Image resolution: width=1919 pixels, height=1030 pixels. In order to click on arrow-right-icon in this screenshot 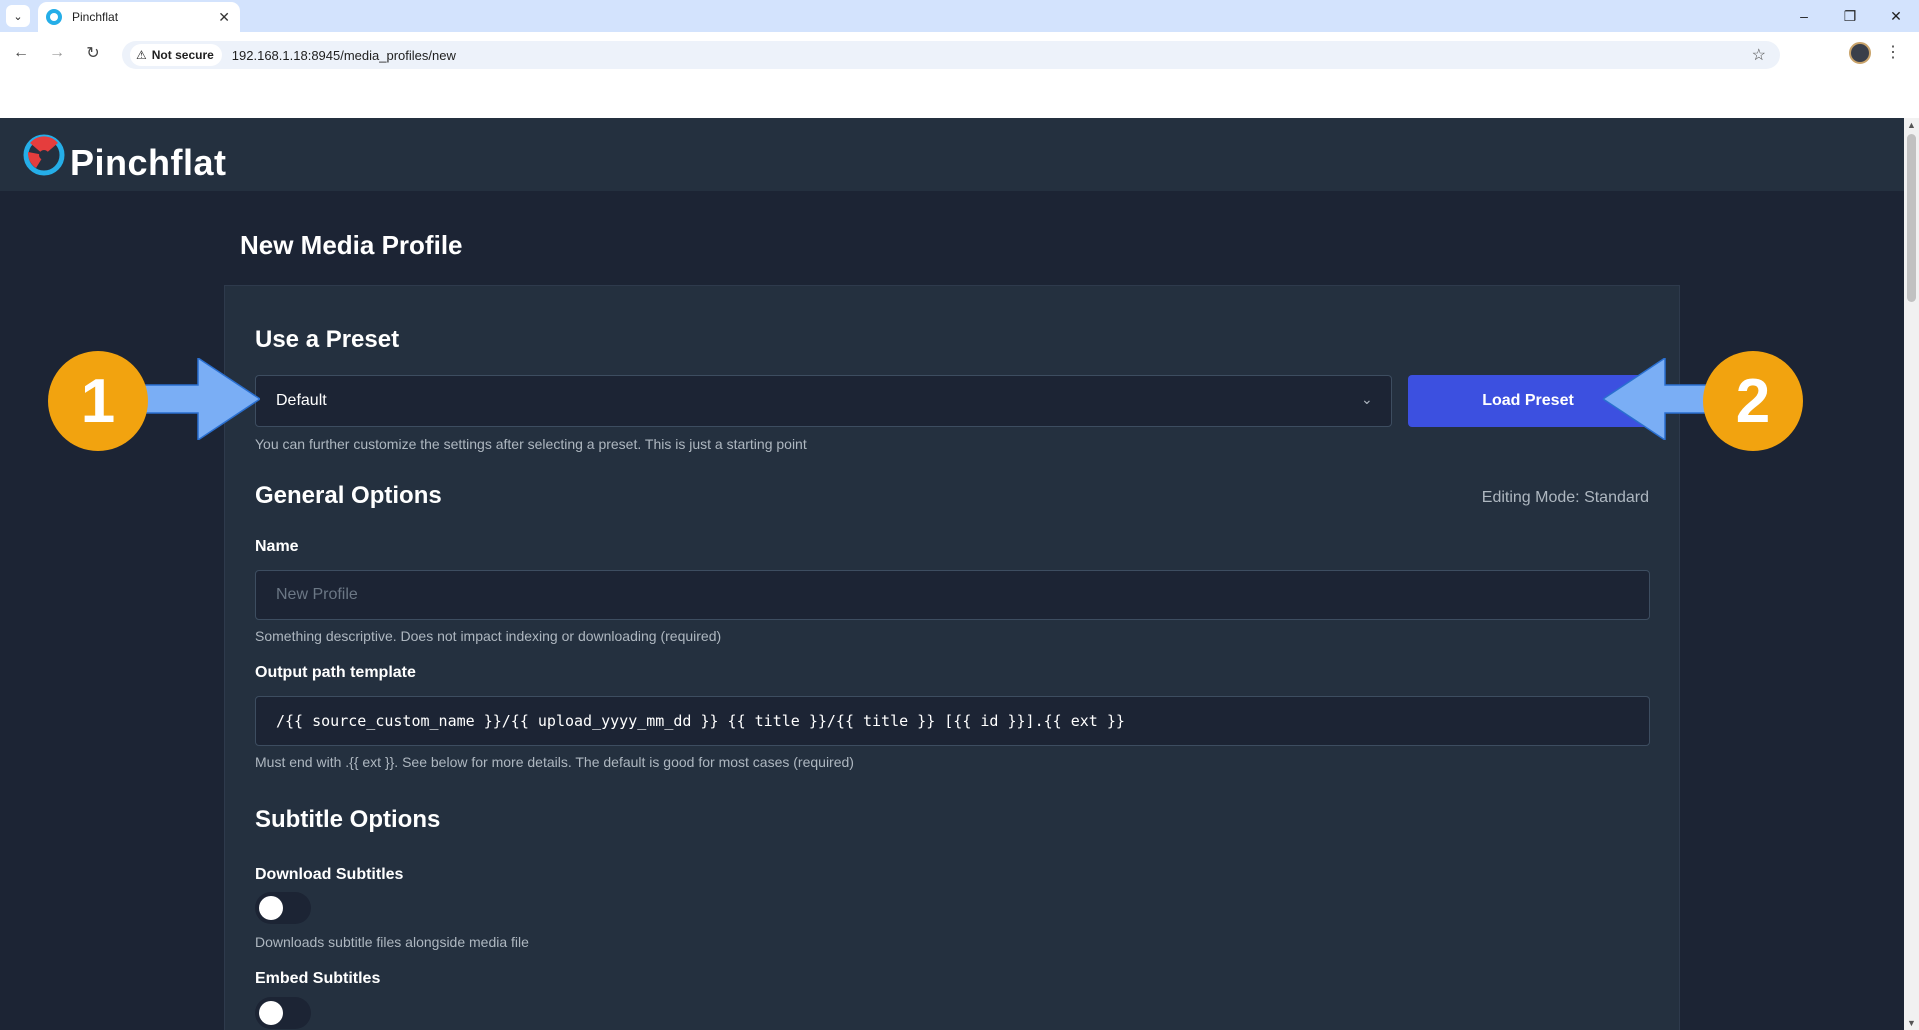, I will do `click(200, 399)`.